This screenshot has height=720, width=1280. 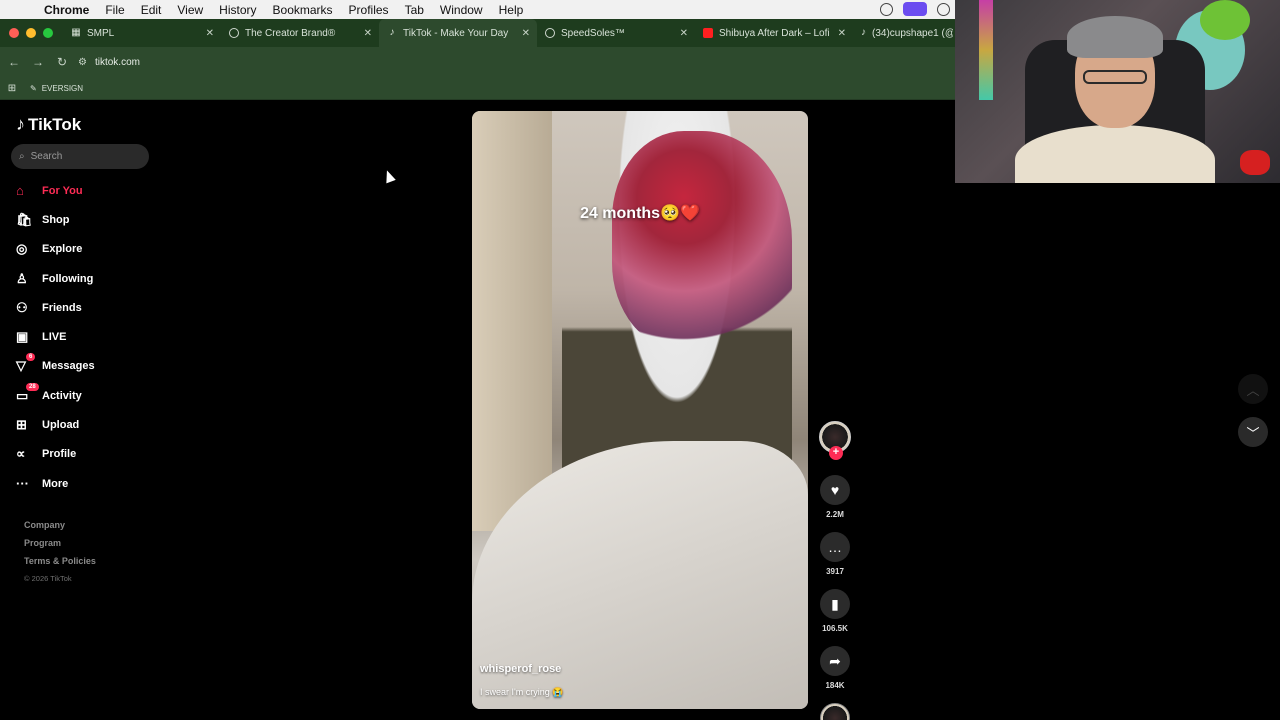 I want to click on like-button: ♥, so click(x=835, y=490).